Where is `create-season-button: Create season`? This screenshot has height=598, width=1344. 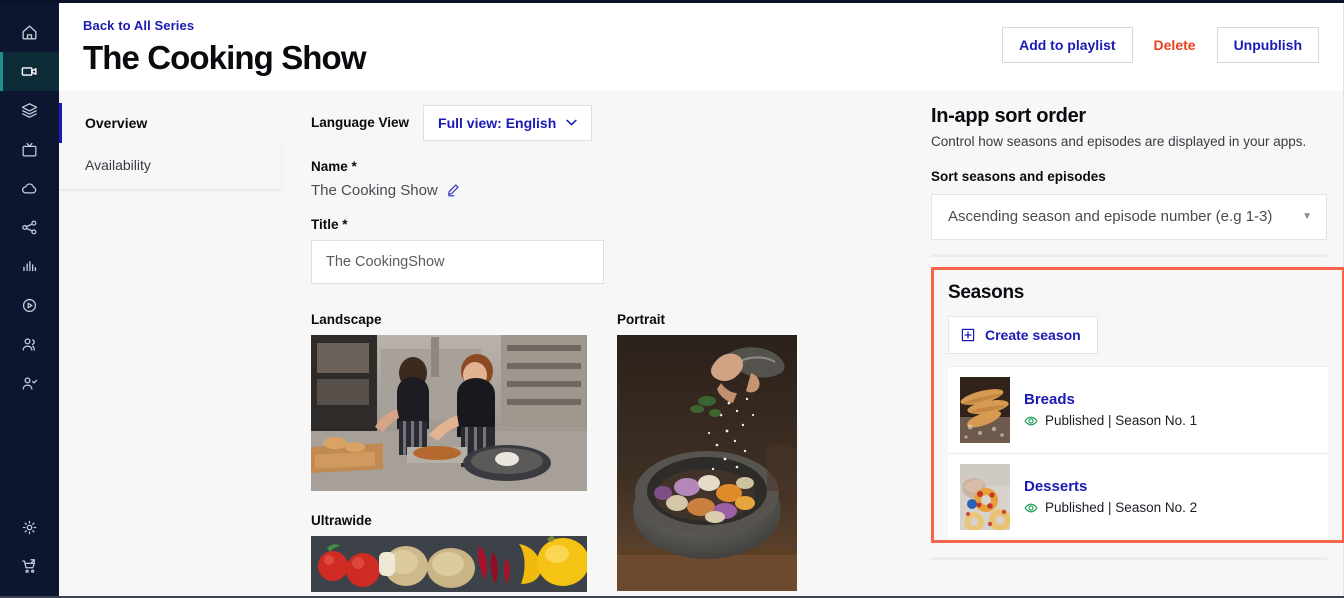 create-season-button: Create season is located at coordinates (1023, 334).